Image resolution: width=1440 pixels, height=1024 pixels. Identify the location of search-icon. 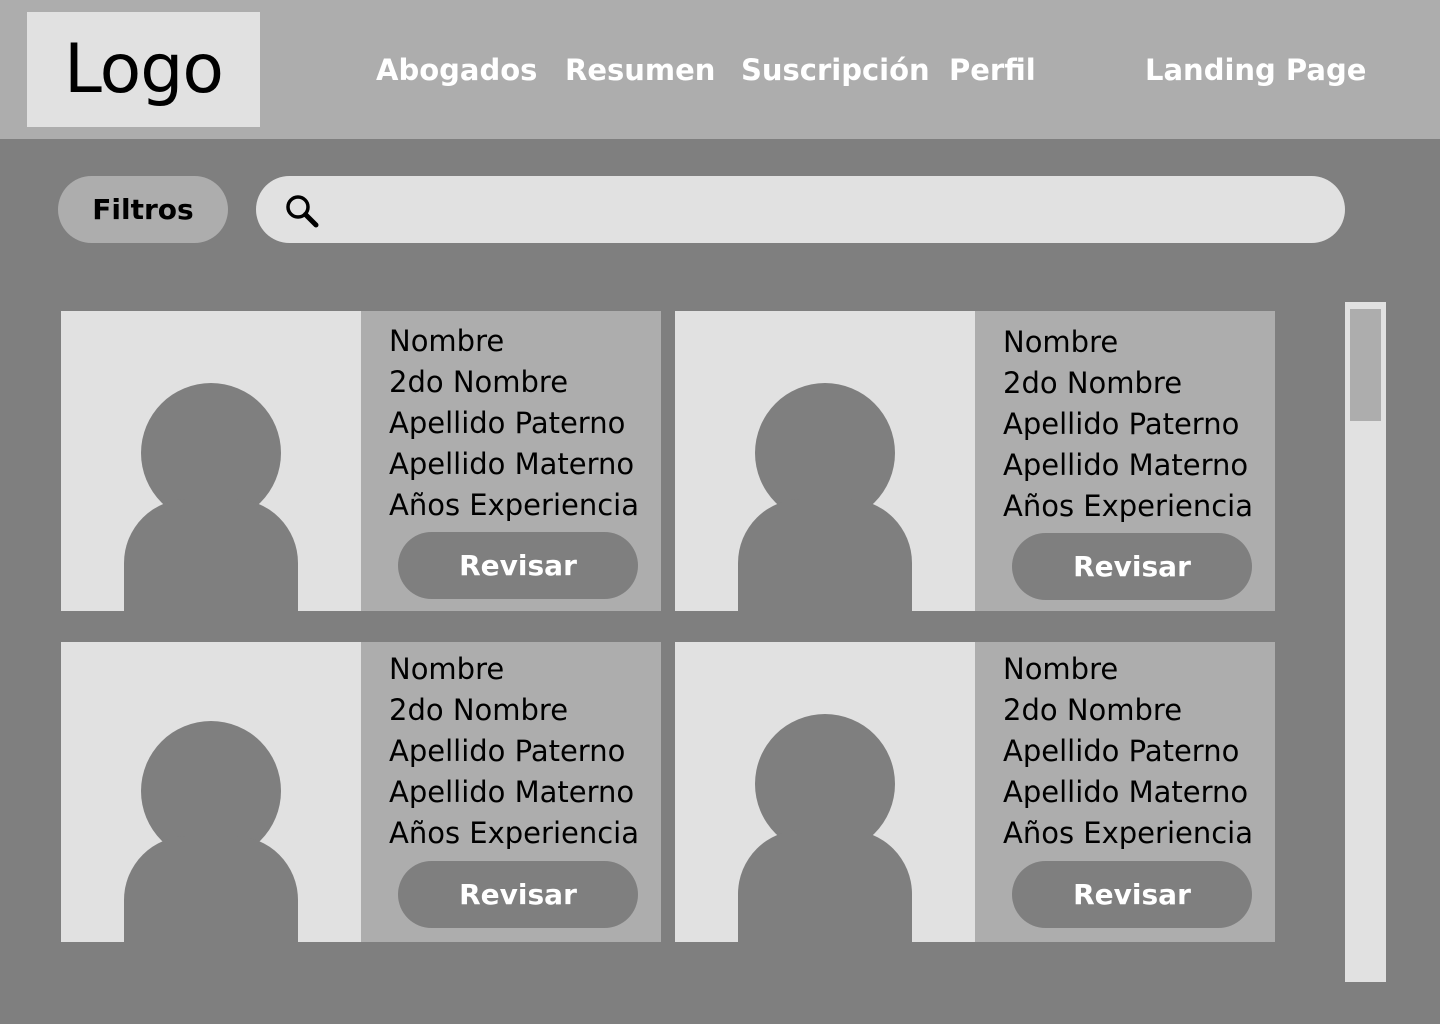
(302, 211).